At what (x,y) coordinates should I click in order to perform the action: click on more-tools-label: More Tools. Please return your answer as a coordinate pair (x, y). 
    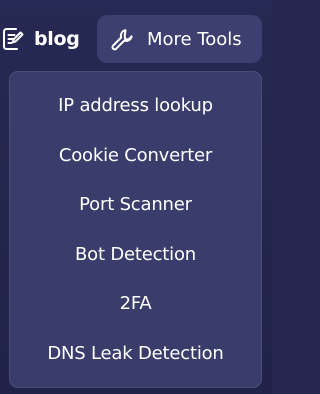
    Looking at the image, I should click on (194, 39).